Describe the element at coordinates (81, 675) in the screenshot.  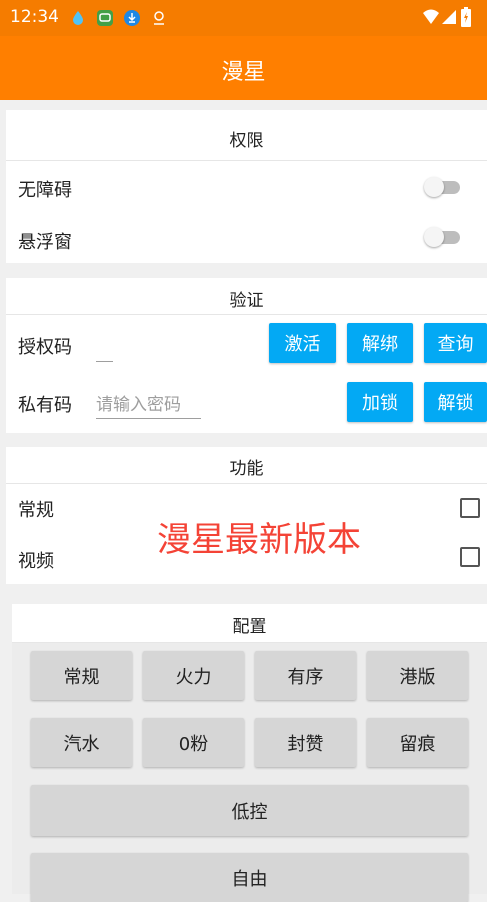
I see `config-button-regular: 常规` at that location.